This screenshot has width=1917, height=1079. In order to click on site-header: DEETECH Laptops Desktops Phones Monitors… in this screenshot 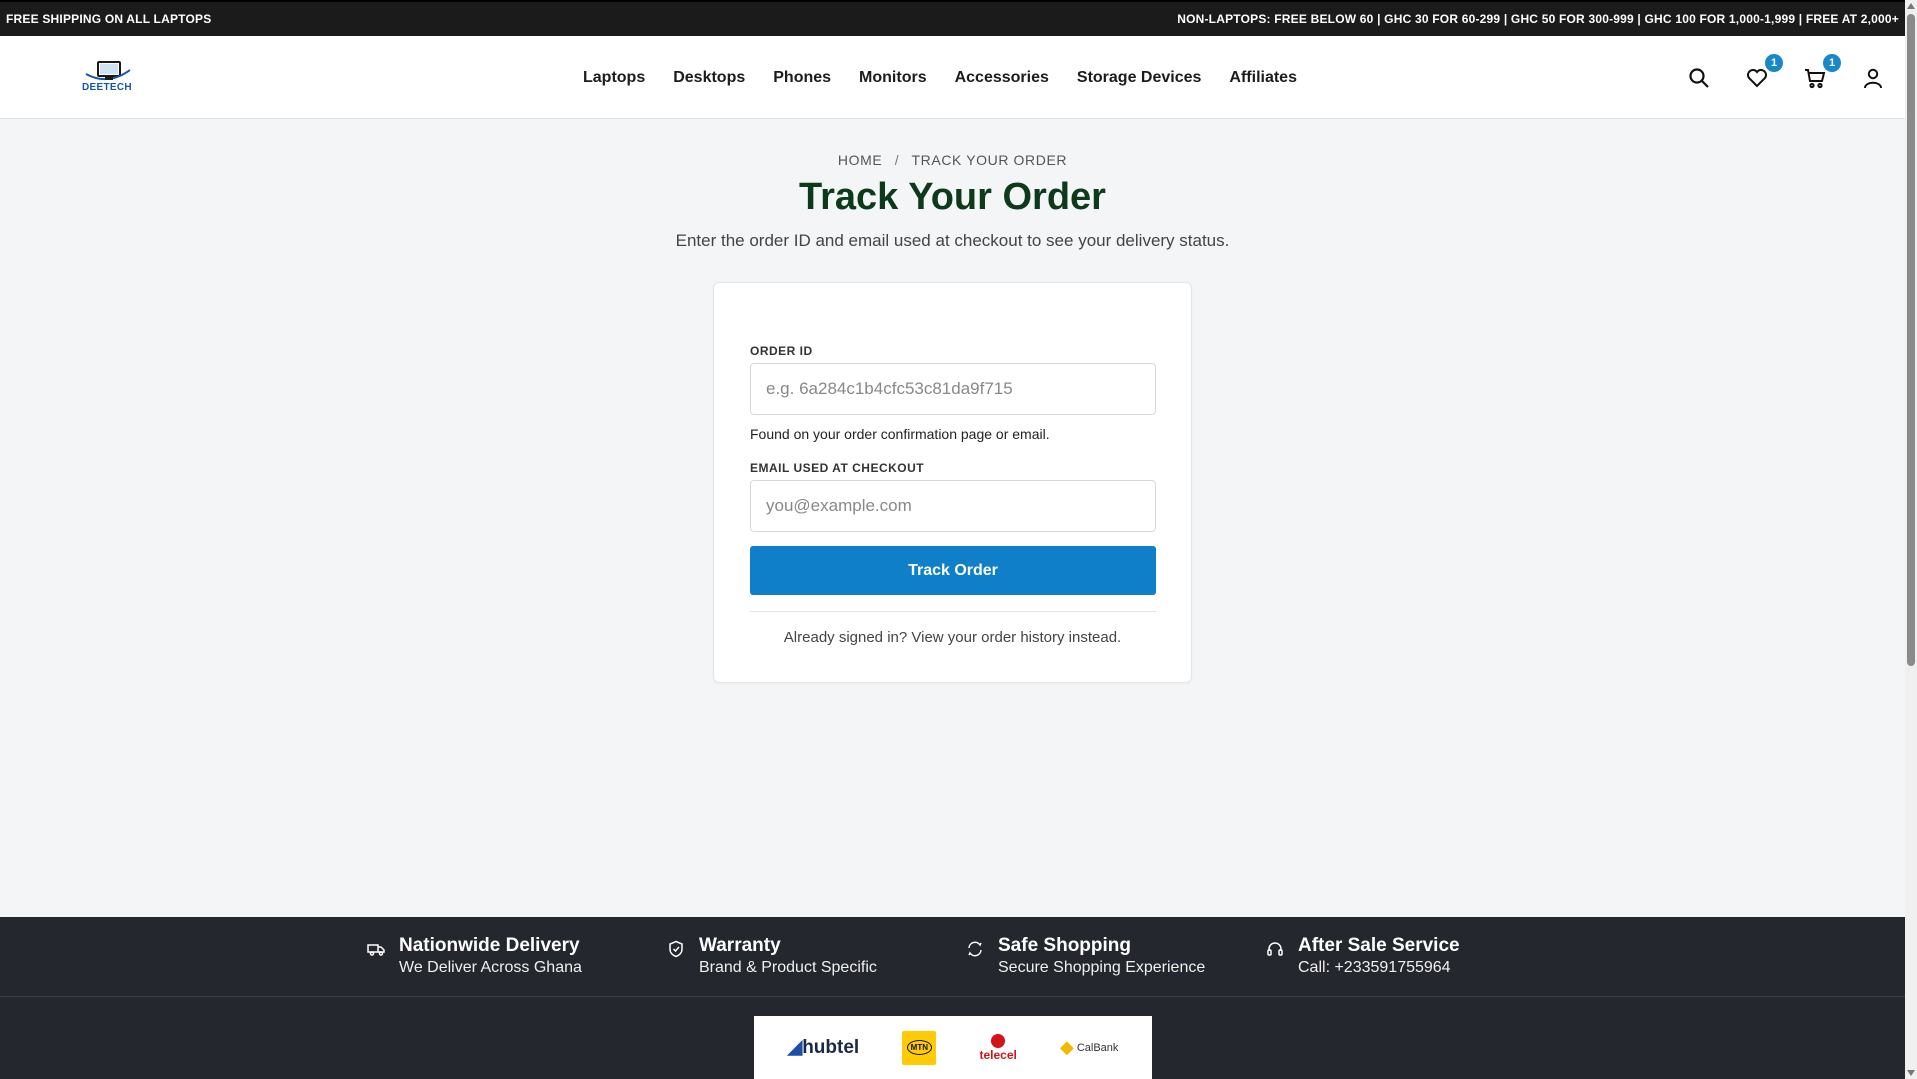, I will do `click(952, 77)`.